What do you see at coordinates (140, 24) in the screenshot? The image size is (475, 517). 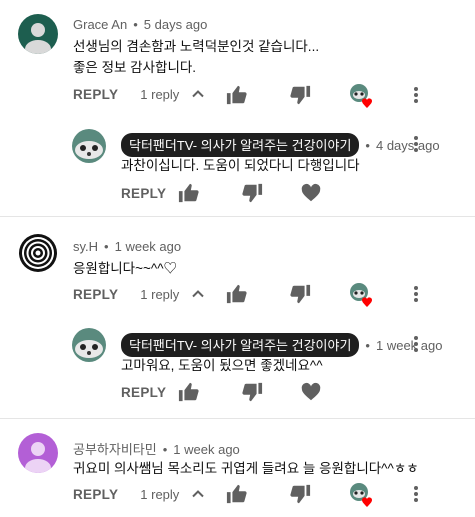 I see `comment-header: Grace An • 5 days ago` at bounding box center [140, 24].